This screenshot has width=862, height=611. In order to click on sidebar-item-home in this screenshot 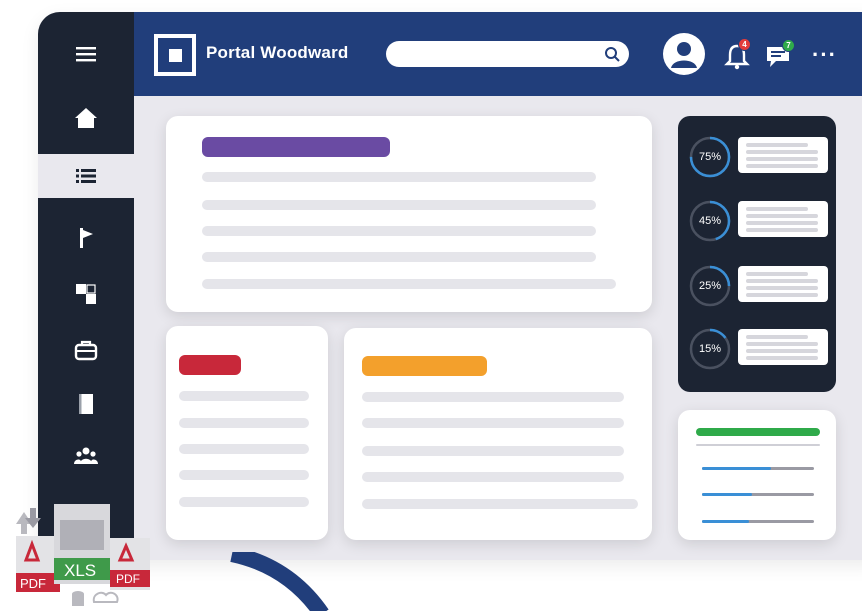, I will do `click(86, 118)`.